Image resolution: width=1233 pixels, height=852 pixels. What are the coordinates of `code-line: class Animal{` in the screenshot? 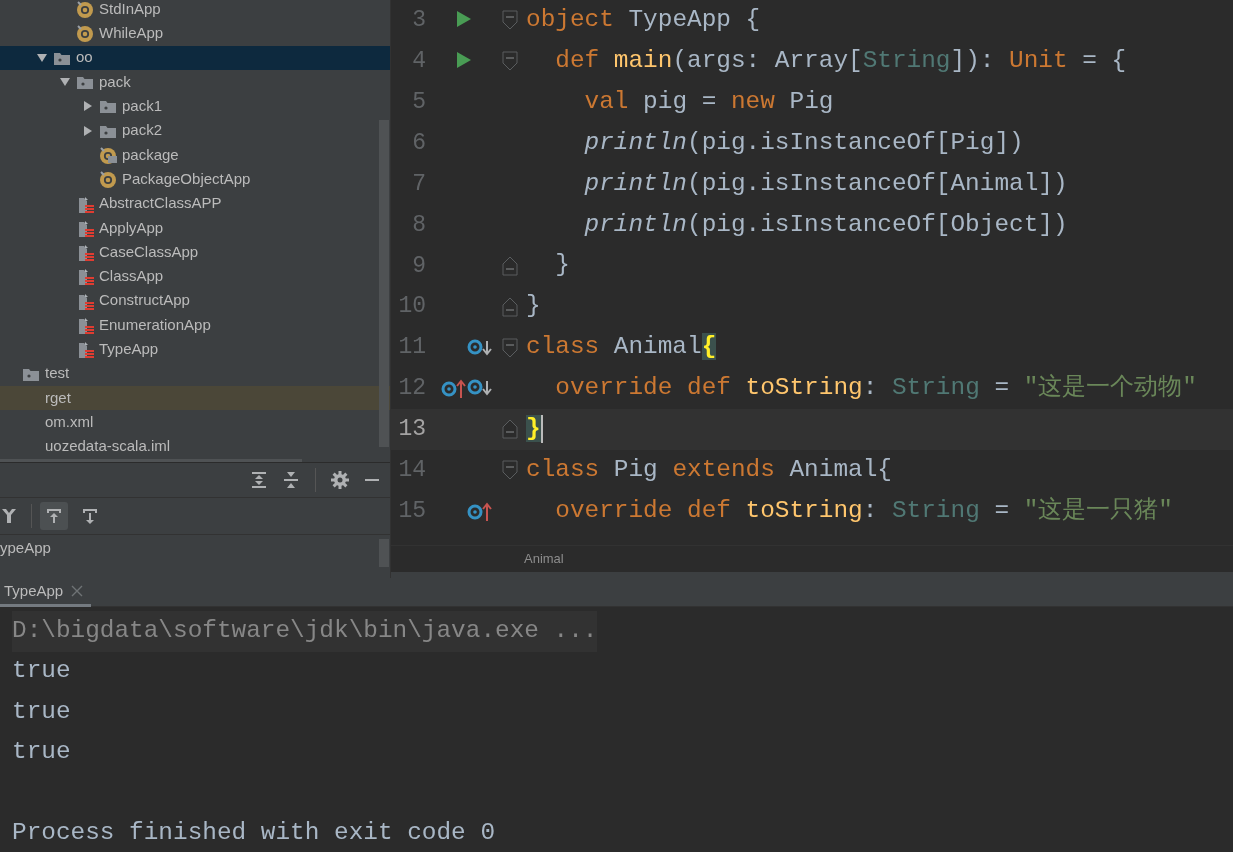 It's located at (621, 347).